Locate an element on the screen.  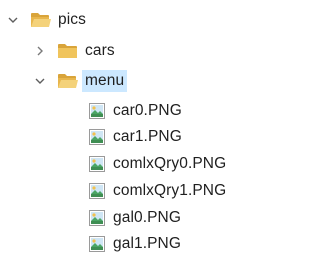
tree-item-label: pics is located at coordinates (72, 19).